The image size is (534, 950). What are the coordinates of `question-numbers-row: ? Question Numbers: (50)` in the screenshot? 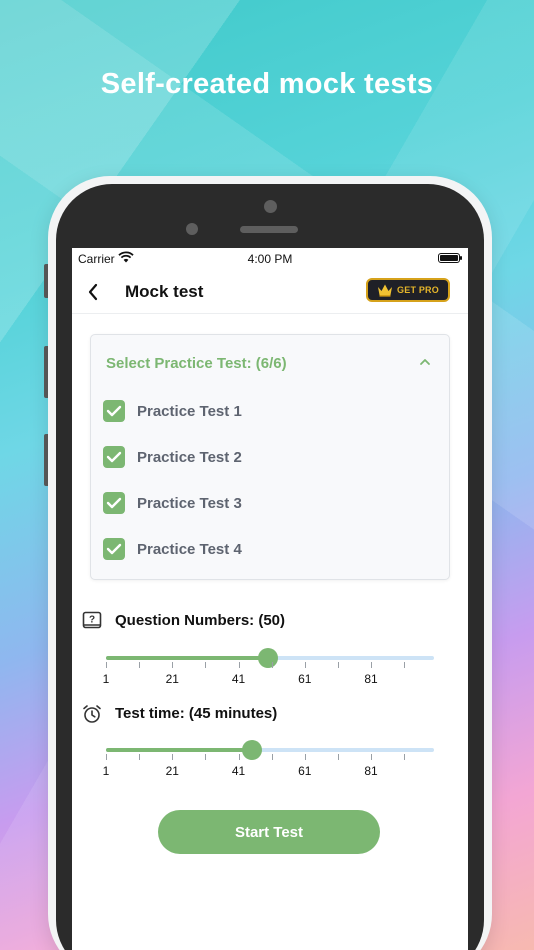 It's located at (272, 621).